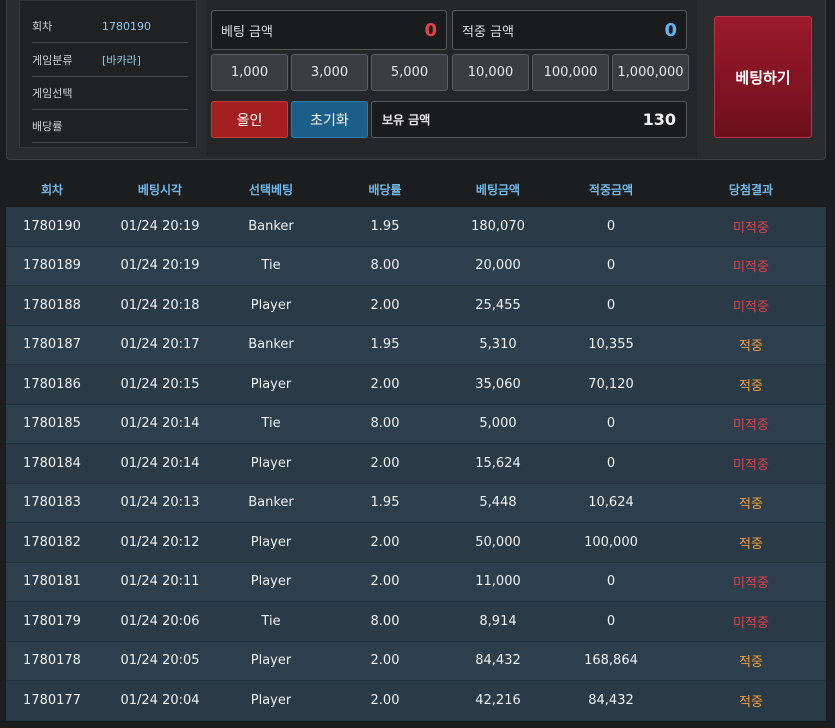 The width and height of the screenshot is (835, 728). What do you see at coordinates (498, 463) in the screenshot?
I see `cell-bet-amount: 15,624` at bounding box center [498, 463].